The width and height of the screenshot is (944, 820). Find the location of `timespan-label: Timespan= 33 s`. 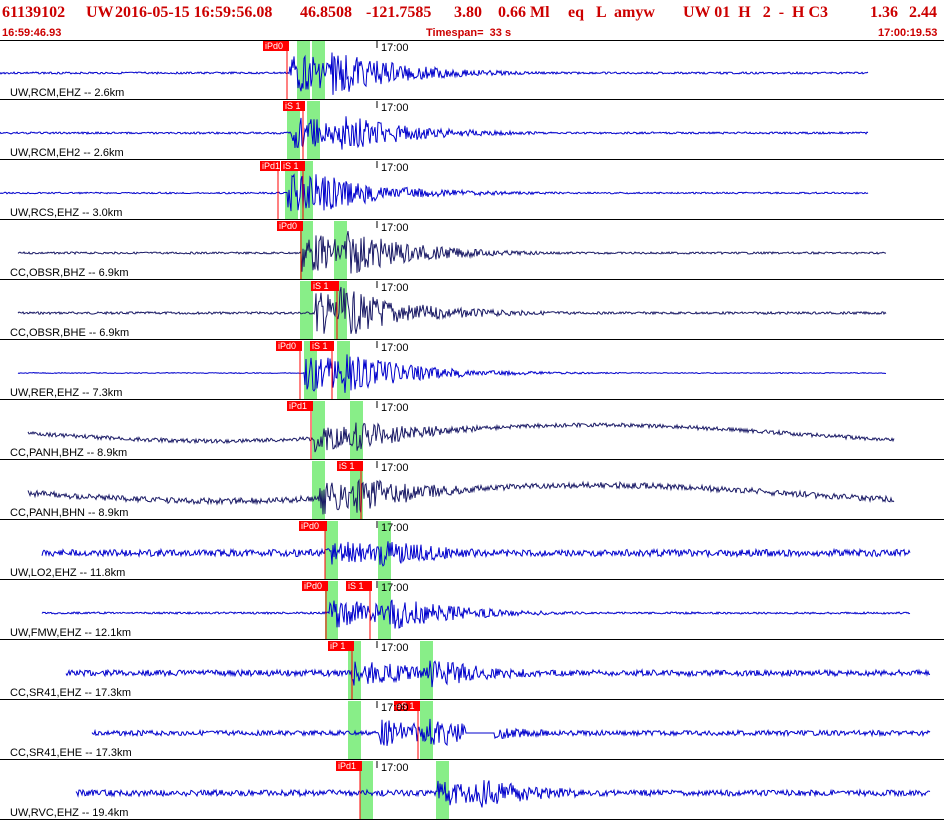

timespan-label: Timespan= 33 s is located at coordinates (469, 33).